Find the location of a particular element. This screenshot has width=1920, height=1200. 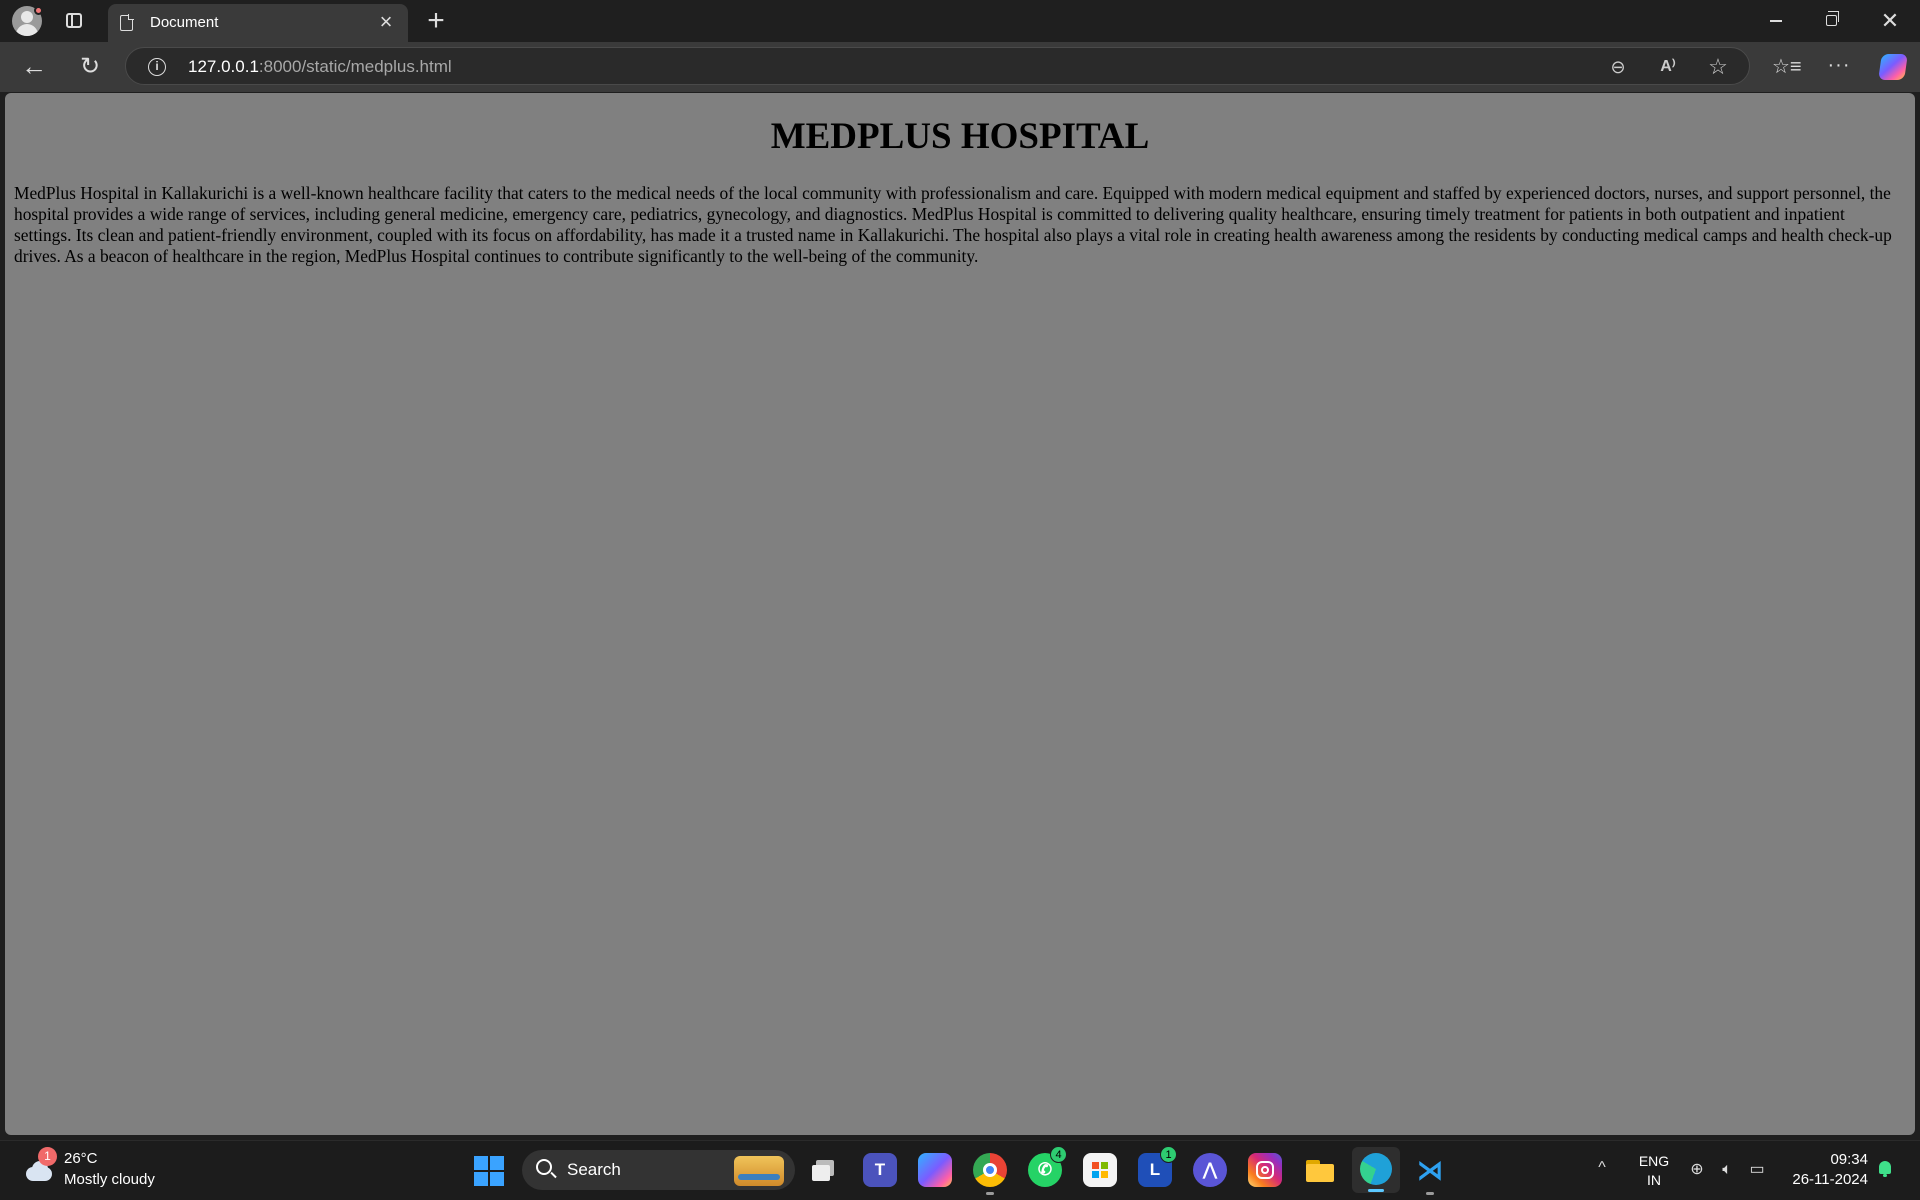

battery-icon: ▭ is located at coordinates (1757, 1170).